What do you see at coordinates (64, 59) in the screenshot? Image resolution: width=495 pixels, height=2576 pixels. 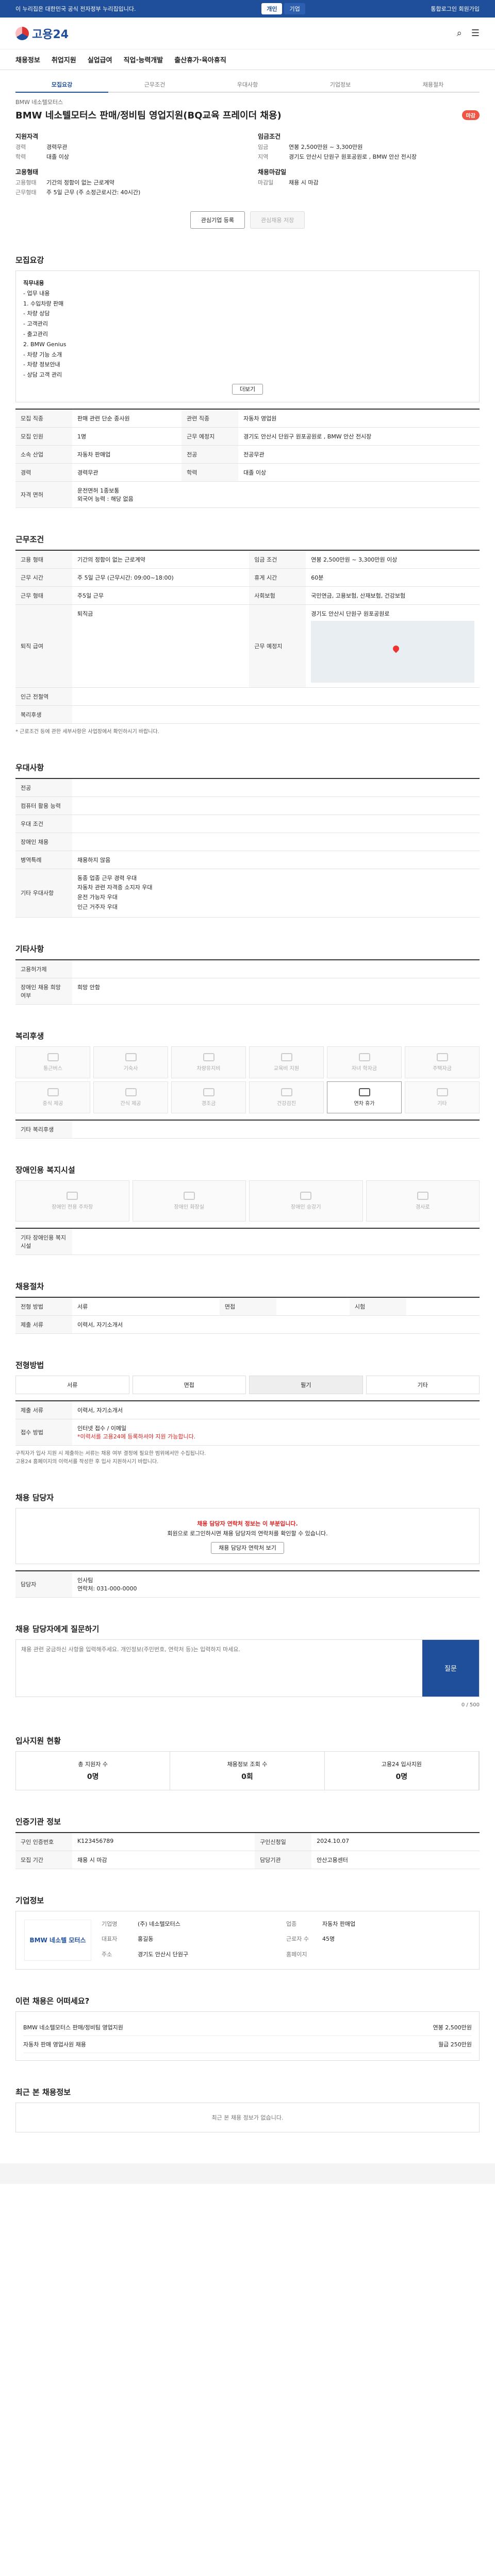 I see `nav-item-support: 취업지원` at bounding box center [64, 59].